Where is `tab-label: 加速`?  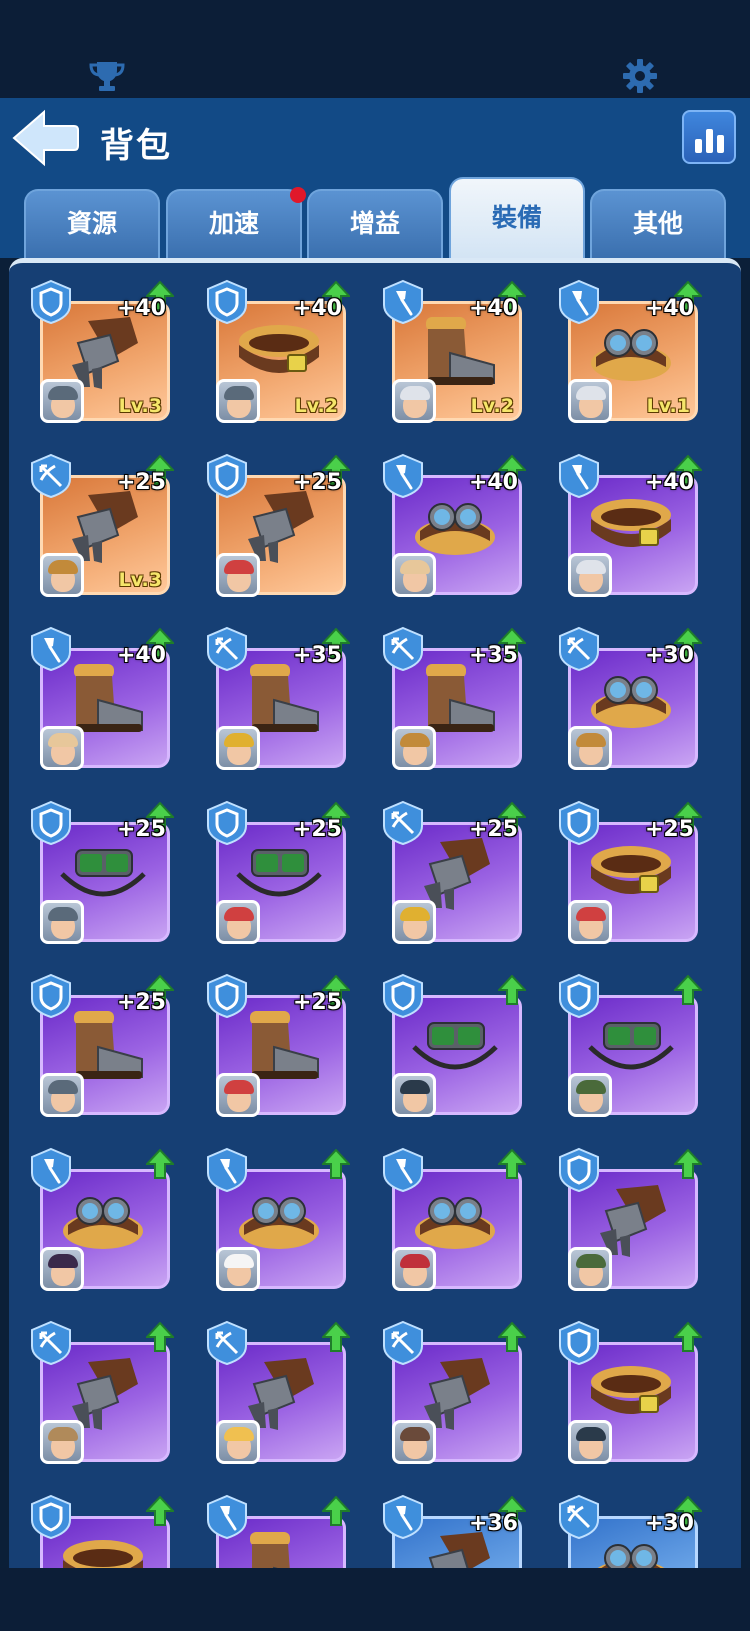
tab-label: 加速 is located at coordinates (233, 223).